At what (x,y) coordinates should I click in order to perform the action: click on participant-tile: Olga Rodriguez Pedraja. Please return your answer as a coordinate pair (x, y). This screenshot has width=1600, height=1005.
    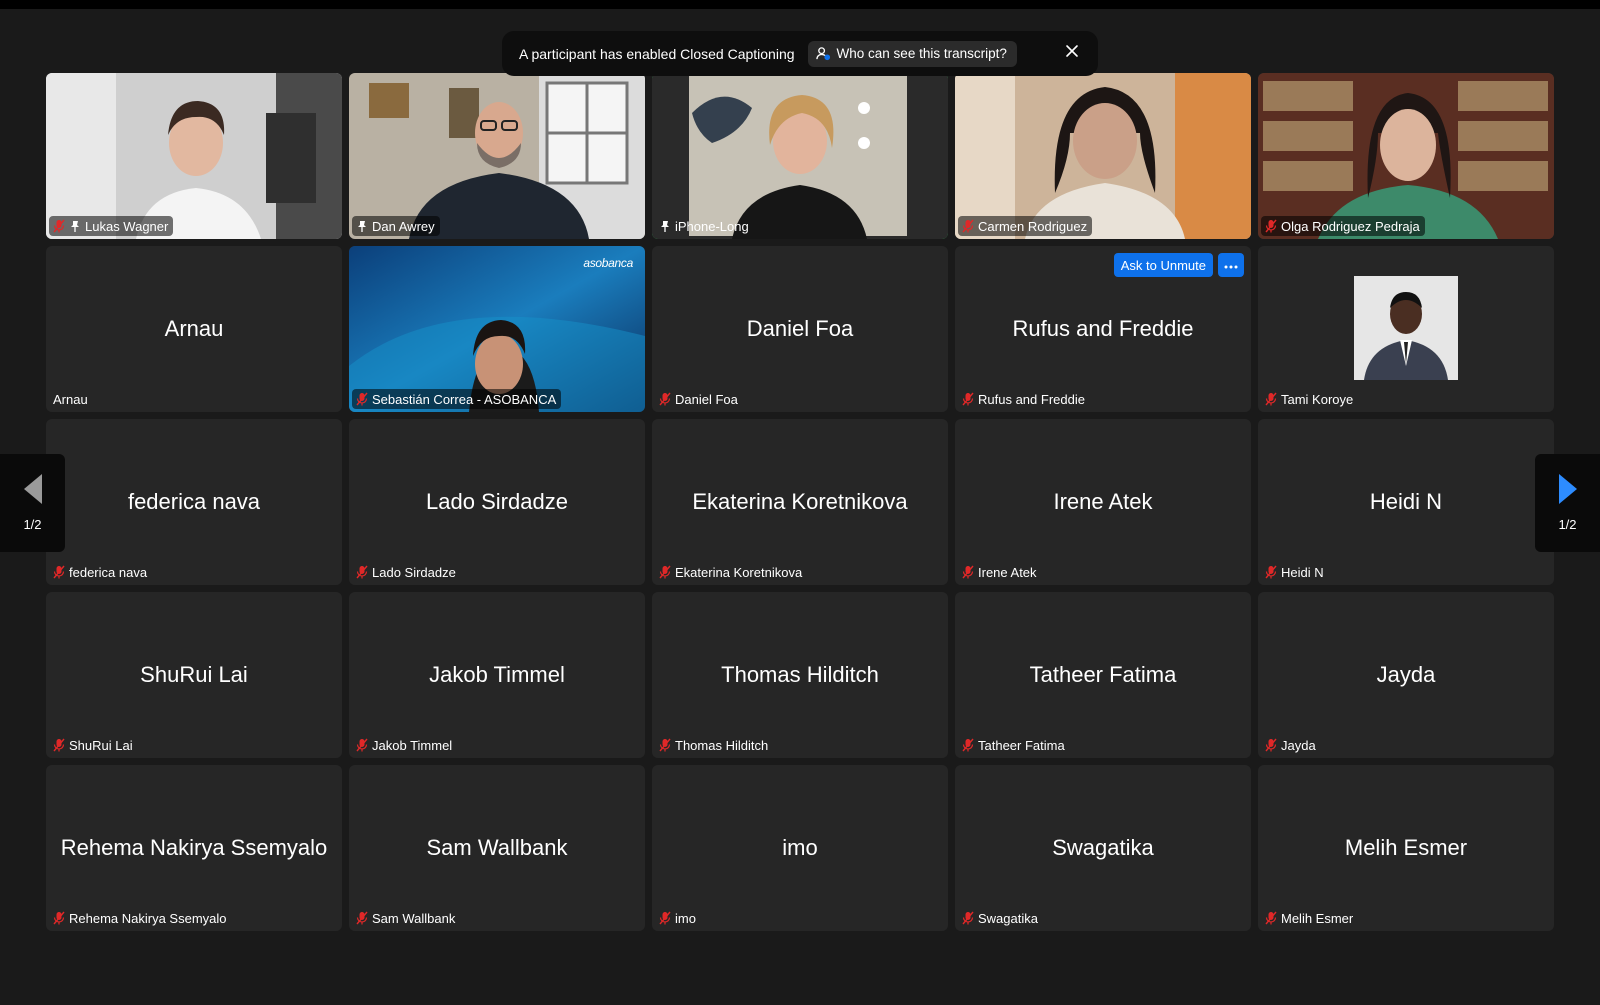
    Looking at the image, I should click on (1406, 156).